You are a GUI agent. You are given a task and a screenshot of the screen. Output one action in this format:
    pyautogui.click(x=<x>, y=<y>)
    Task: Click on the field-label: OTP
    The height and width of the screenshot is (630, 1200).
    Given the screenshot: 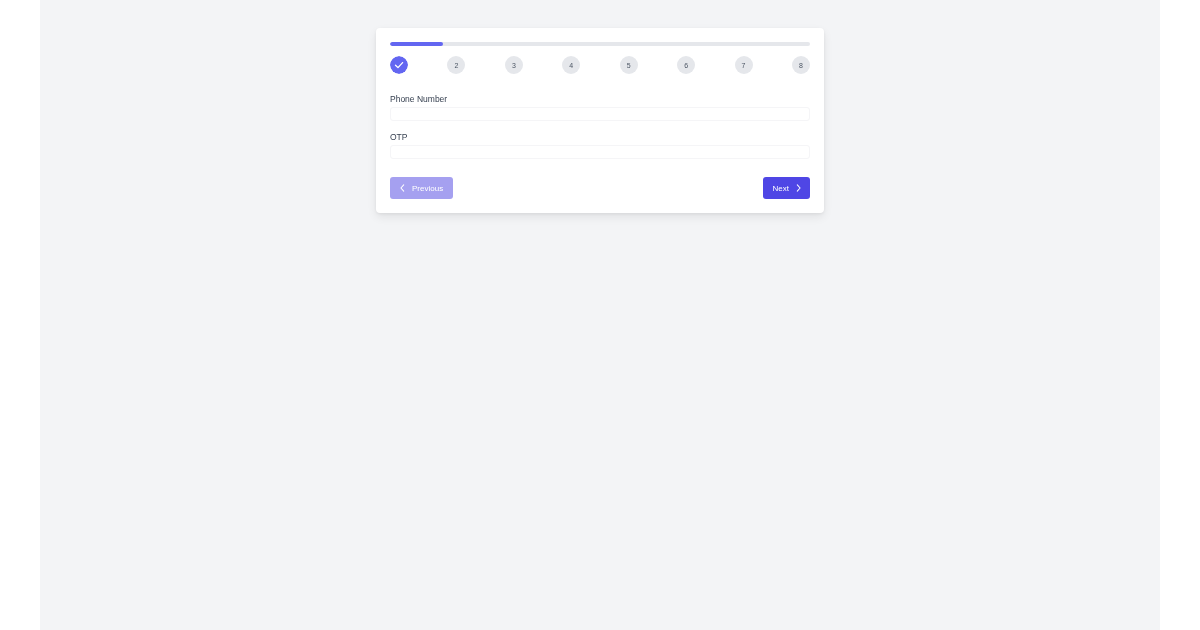 What is the action you would take?
    pyautogui.click(x=399, y=137)
    